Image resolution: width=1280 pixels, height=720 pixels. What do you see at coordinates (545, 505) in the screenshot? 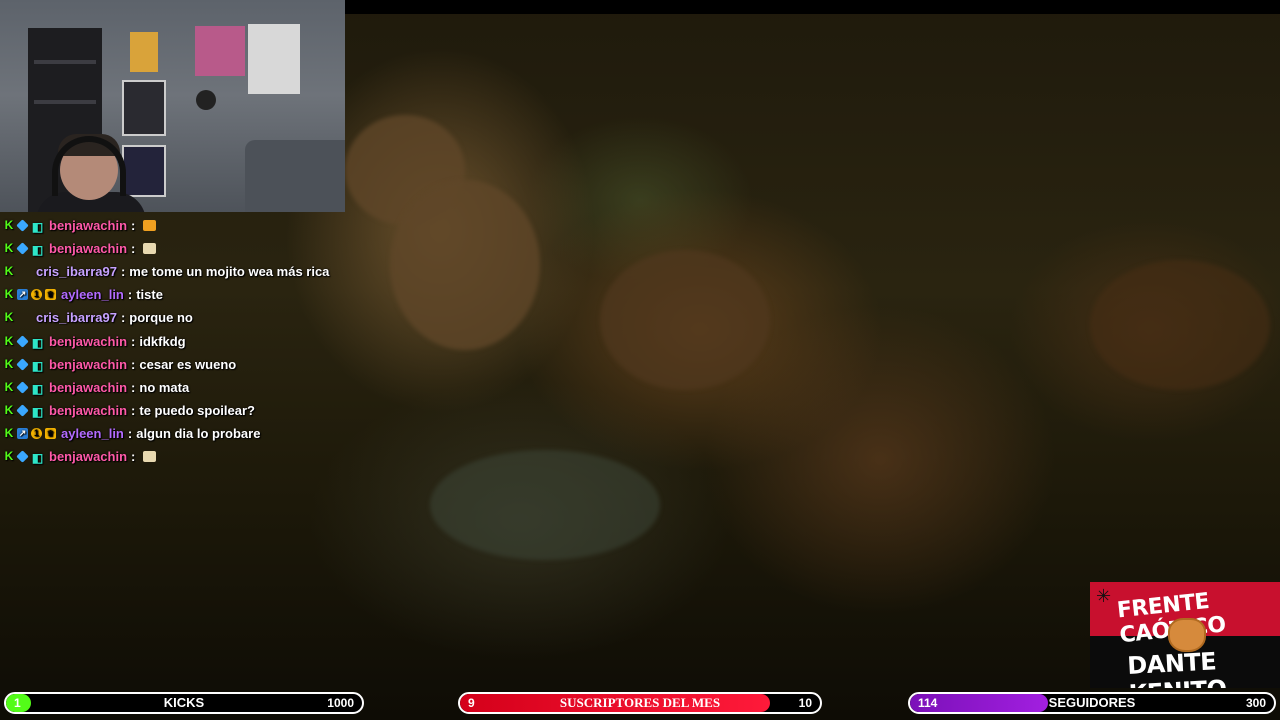
I see `ground-patch` at bounding box center [545, 505].